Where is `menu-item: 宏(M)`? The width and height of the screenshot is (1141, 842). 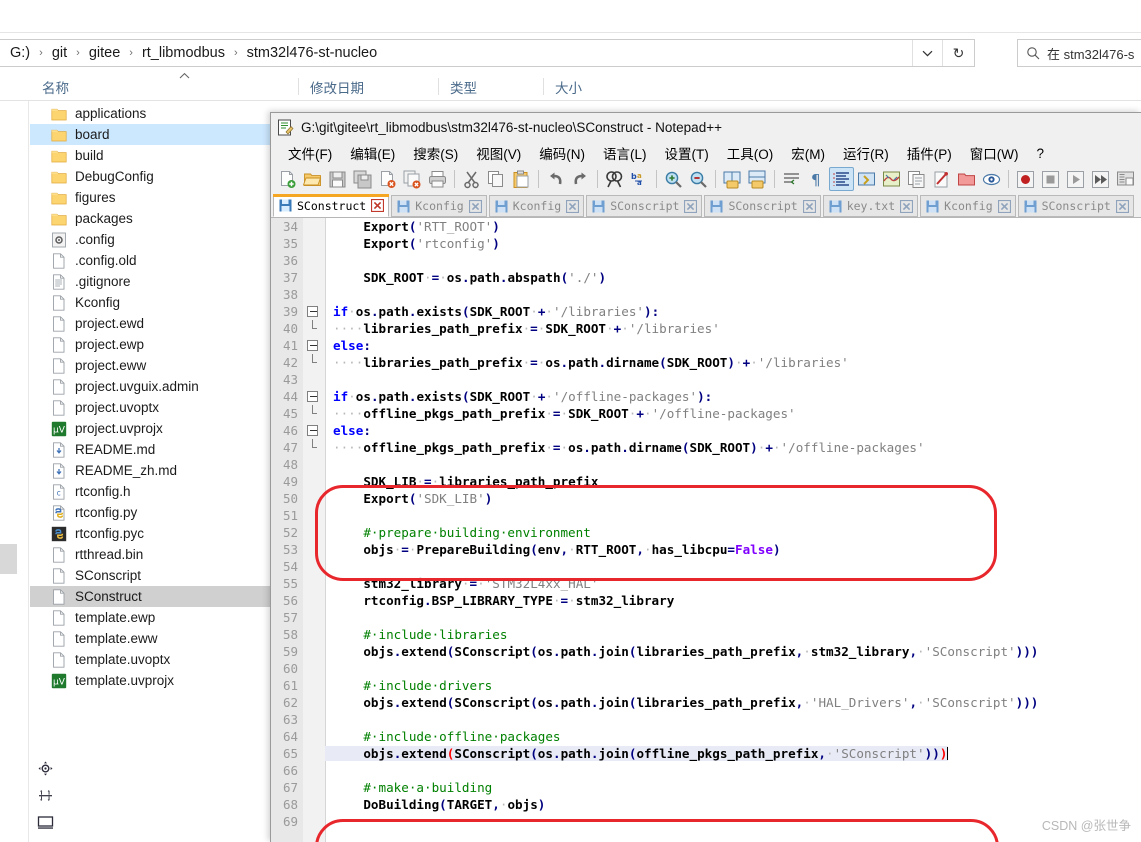 menu-item: 宏(M) is located at coordinates (808, 153).